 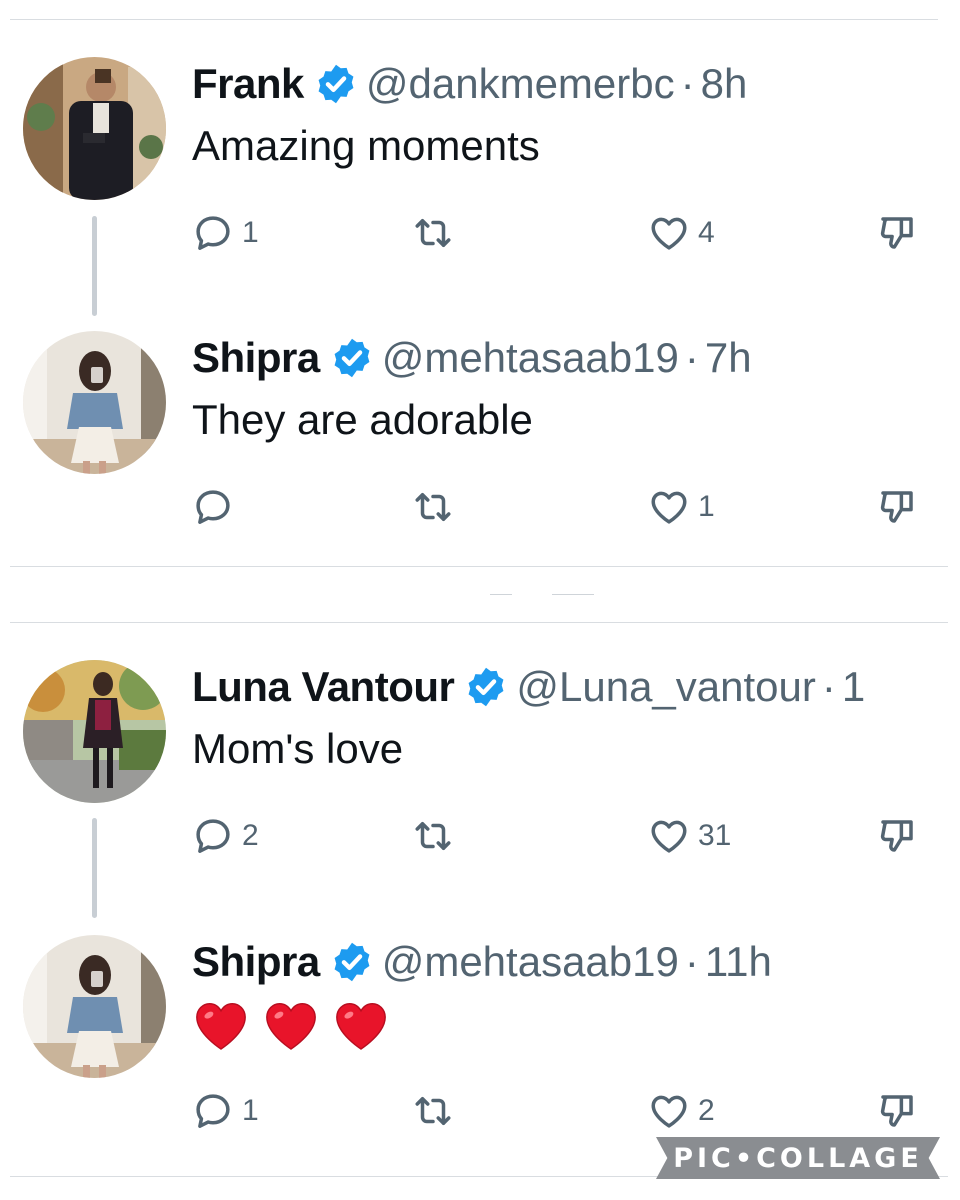 What do you see at coordinates (323, 687) in the screenshot?
I see `display-name: Luna Vantour` at bounding box center [323, 687].